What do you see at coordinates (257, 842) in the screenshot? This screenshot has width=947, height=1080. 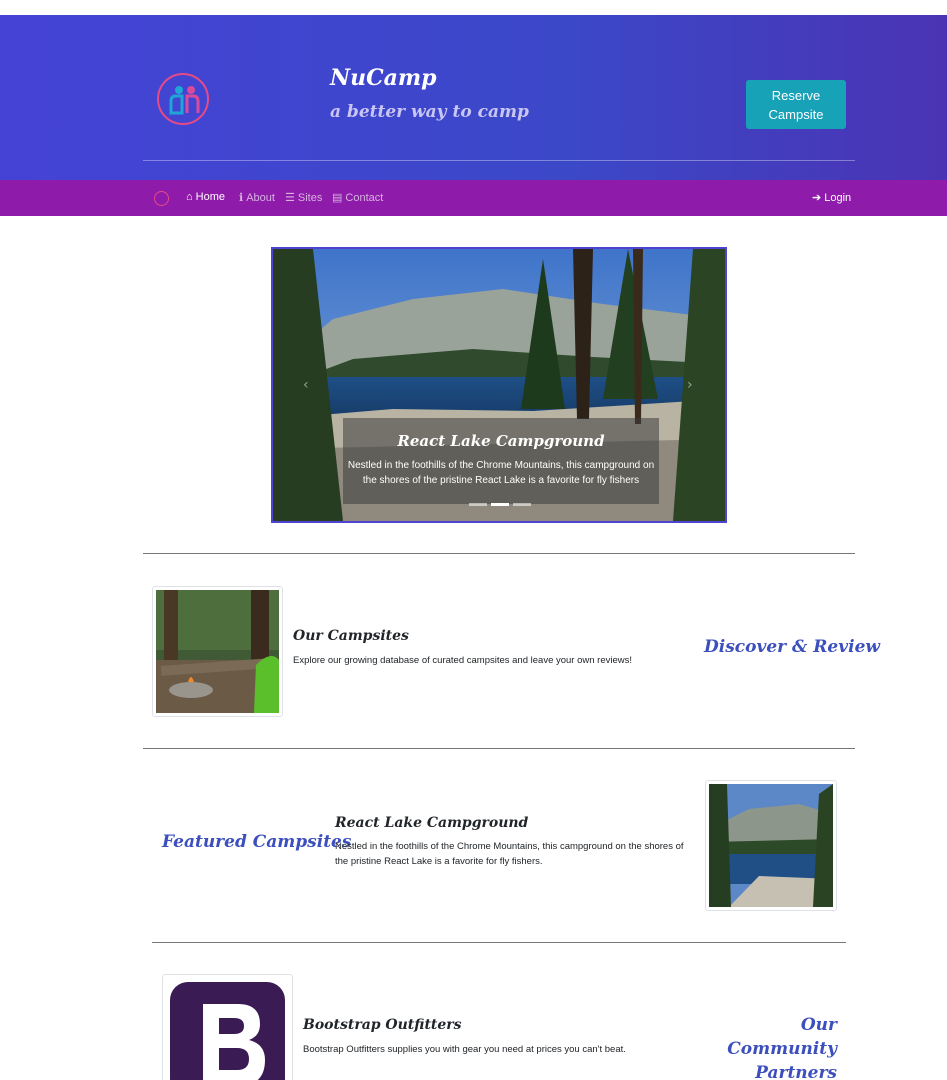 I see `featured-campsites-heading: Featured Campsites` at bounding box center [257, 842].